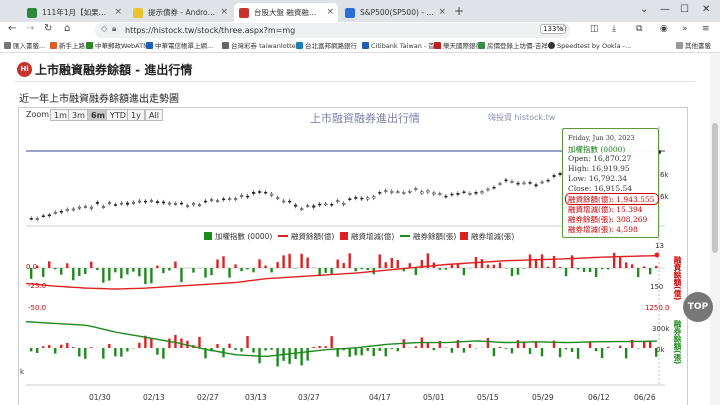 The height and width of the screenshot is (405, 720). Describe the element at coordinates (698, 307) in the screenshot. I see `back-to-top-button: TOP` at that location.